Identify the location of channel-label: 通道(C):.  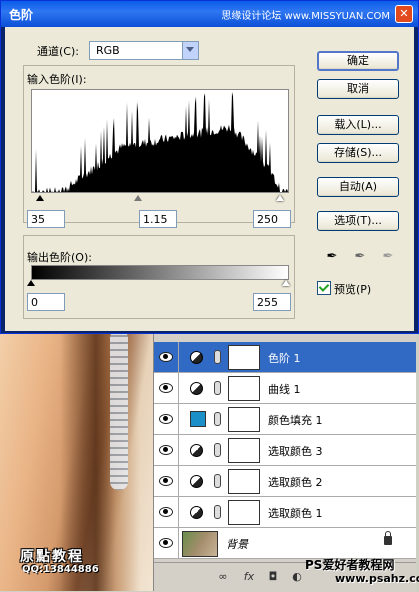
(58, 51).